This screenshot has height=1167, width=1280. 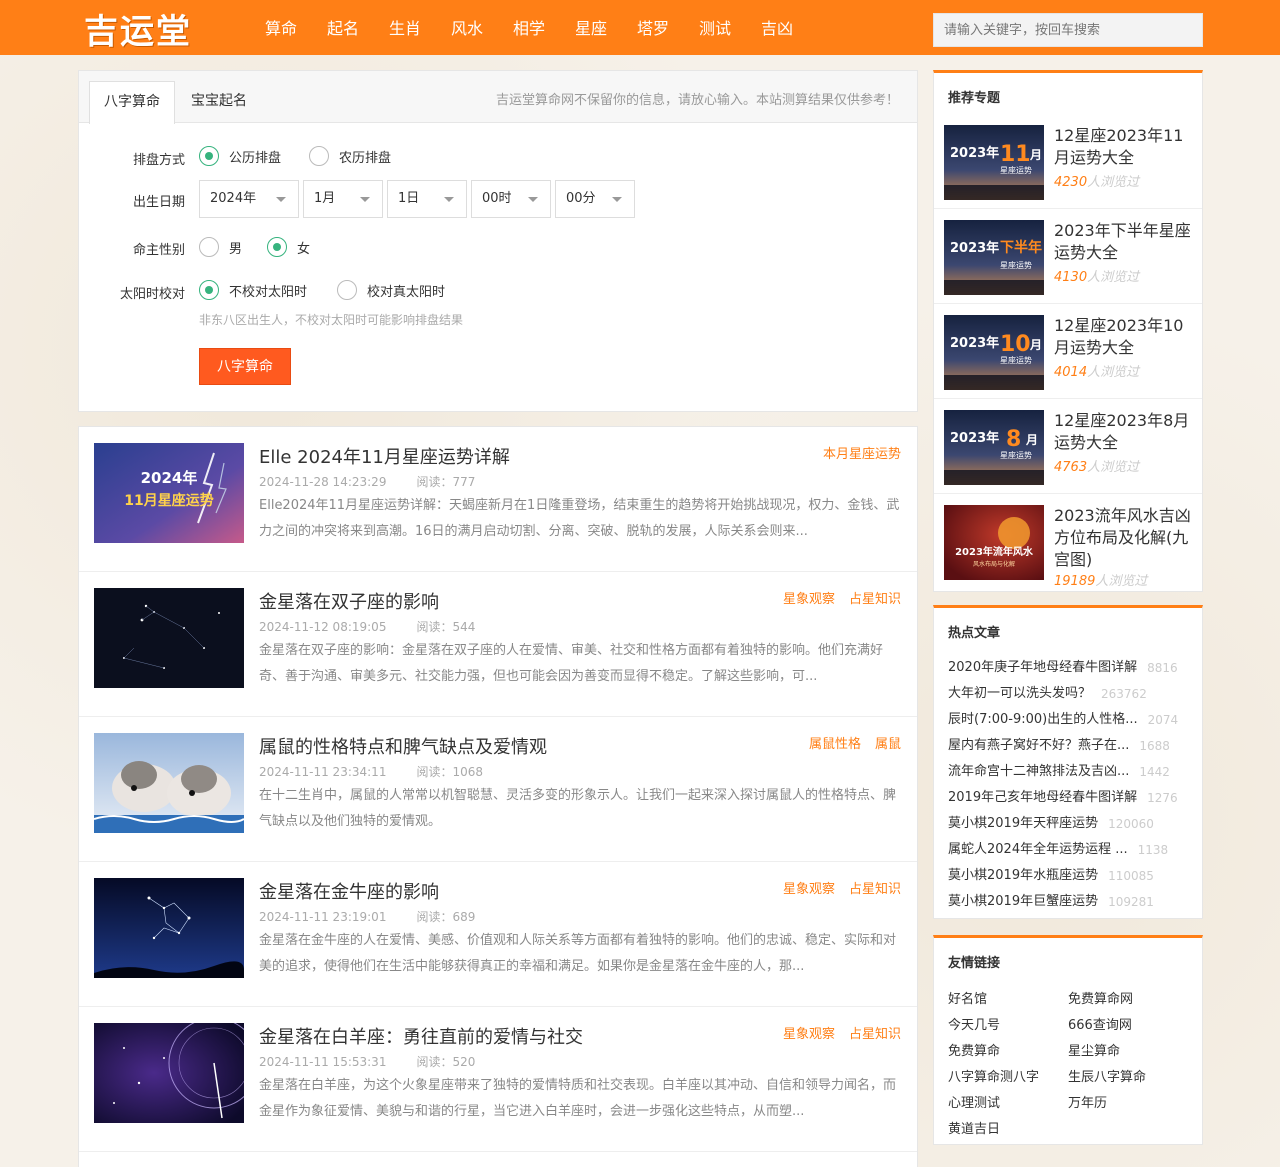 What do you see at coordinates (220, 247) in the screenshot?
I see `radio-male: 男` at bounding box center [220, 247].